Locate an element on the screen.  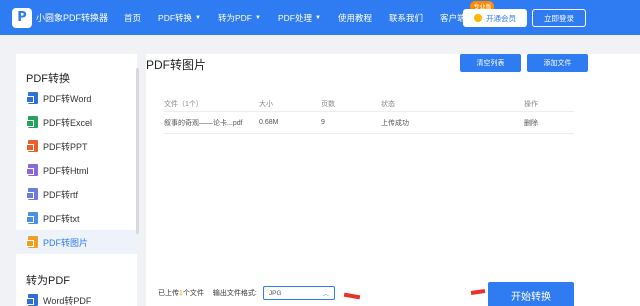
image-file-icon is located at coordinates (32, 242).